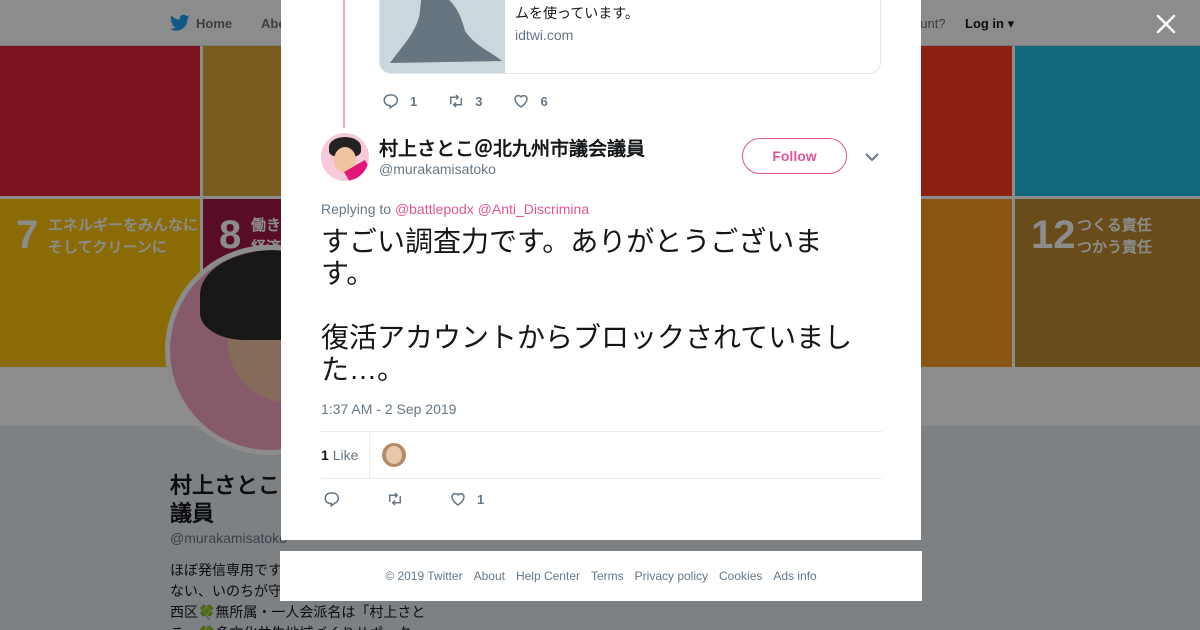 The width and height of the screenshot is (1200, 630). I want to click on author-handle: @murakamisatoko, so click(437, 169).